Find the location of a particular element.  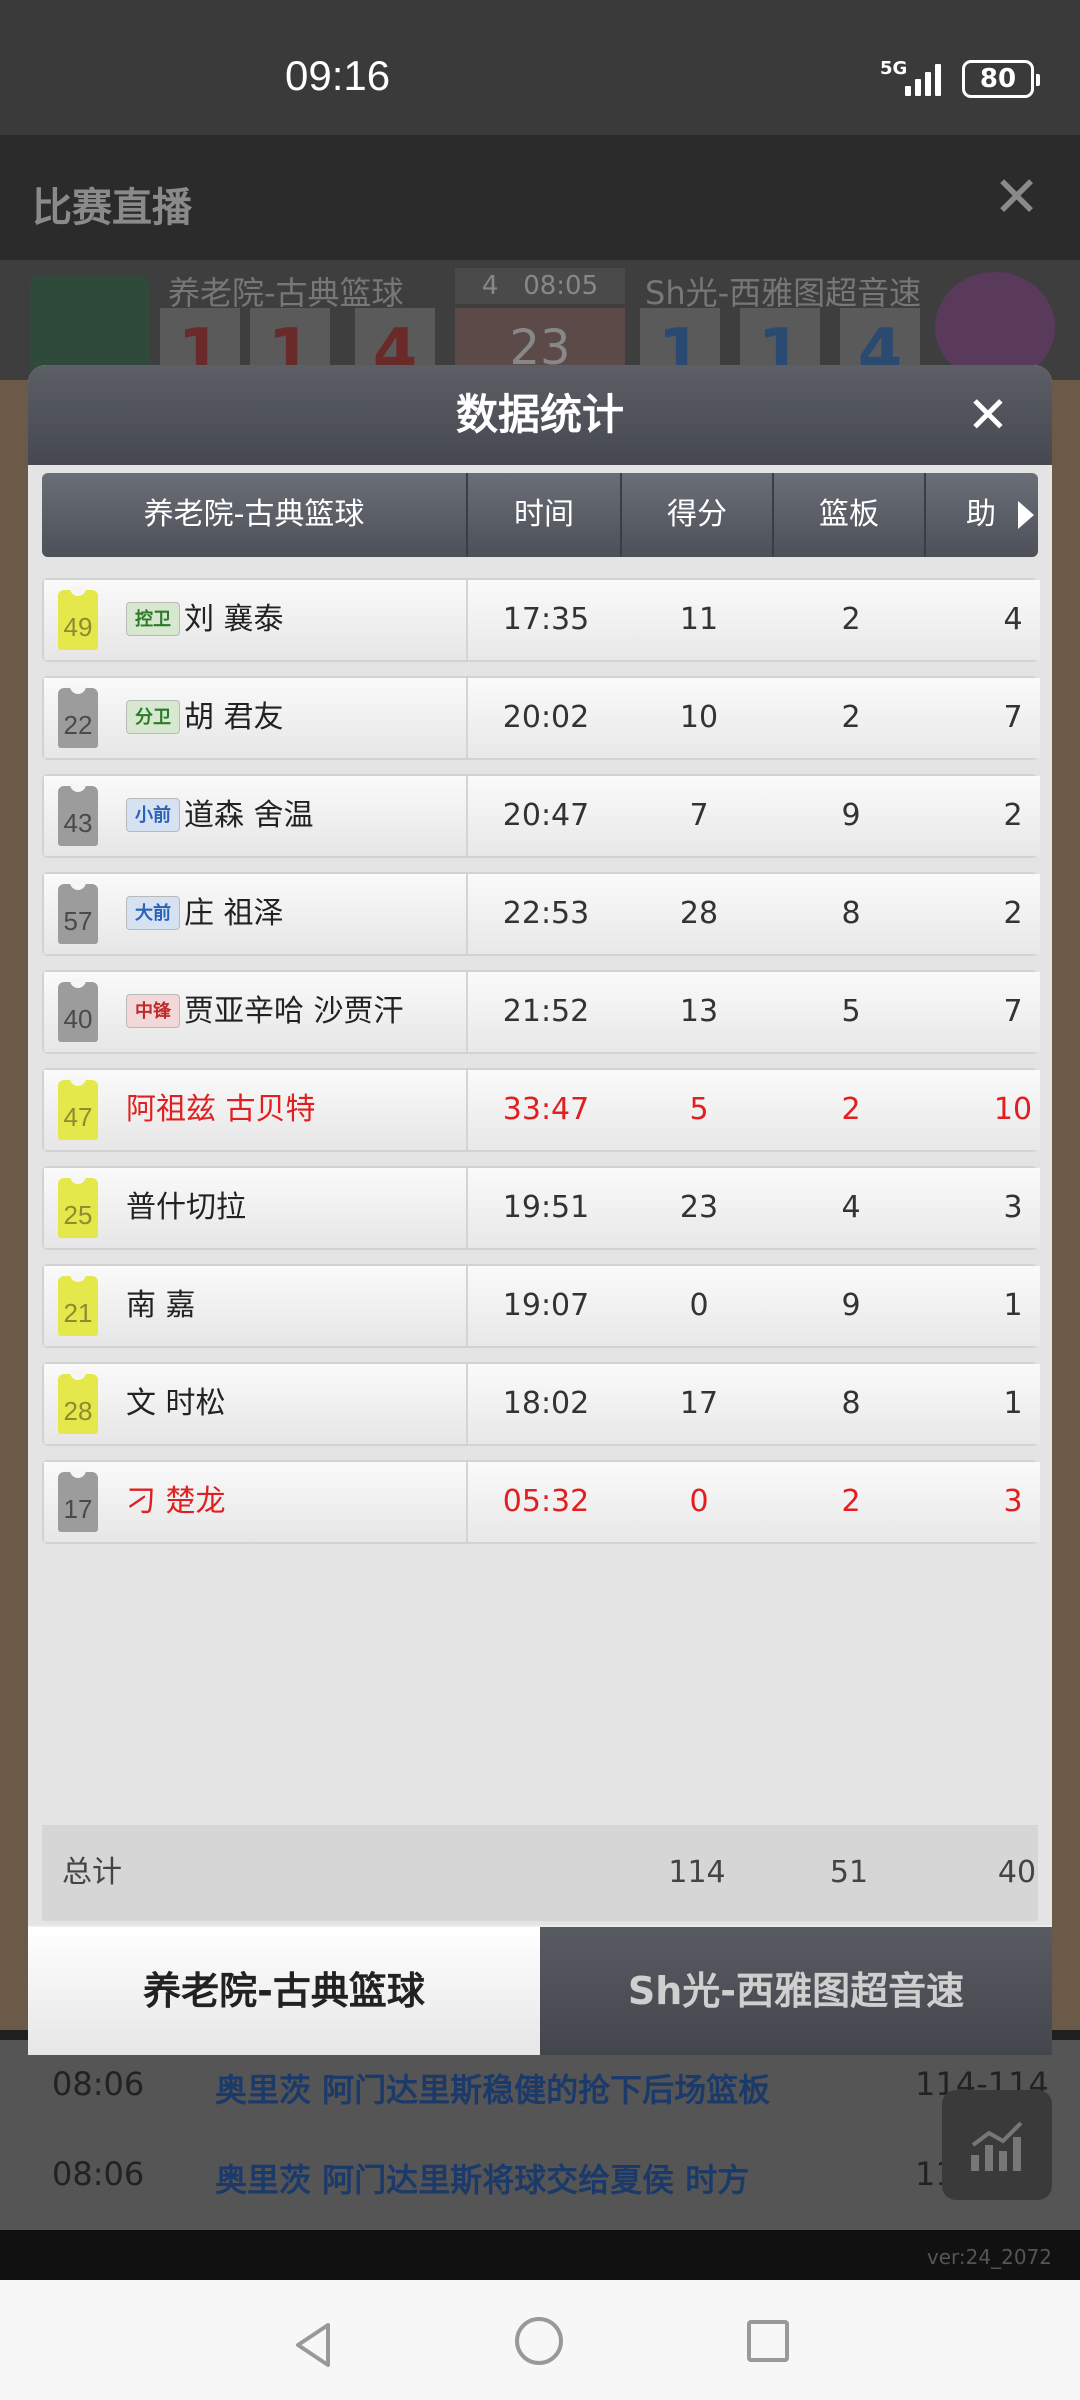

jersey-icon: 25 is located at coordinates (78, 1206).